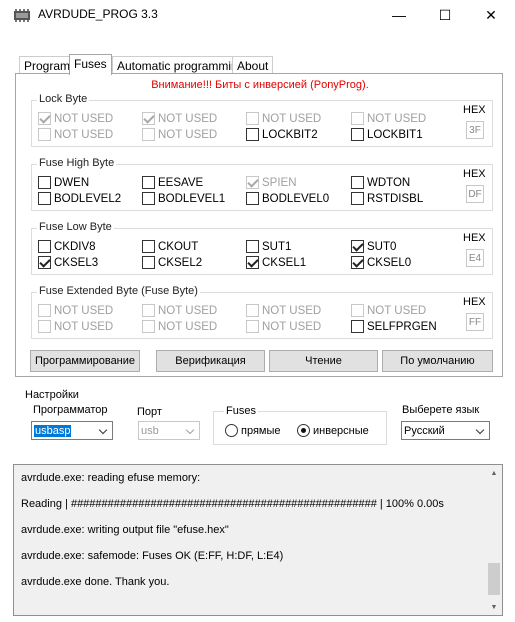  What do you see at coordinates (277, 246) in the screenshot?
I see `checkbox-label: SUT1` at bounding box center [277, 246].